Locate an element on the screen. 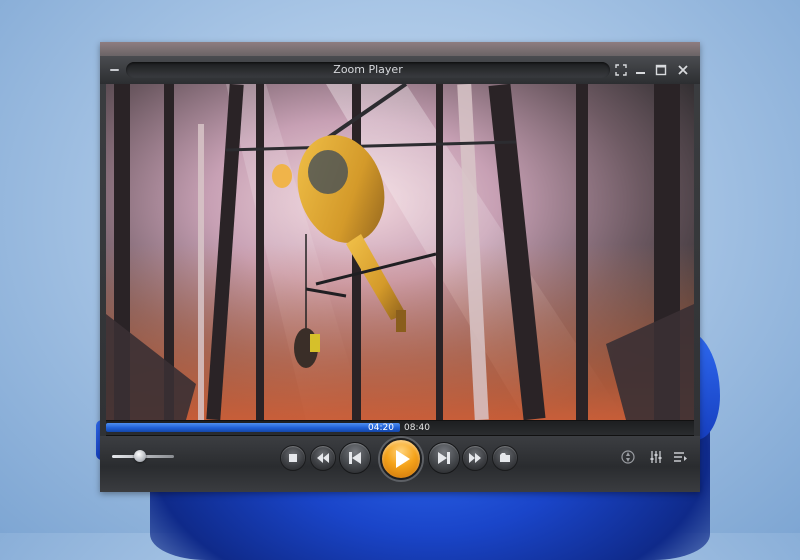  seek-bar: 04:20 08:40 is located at coordinates (400, 428).